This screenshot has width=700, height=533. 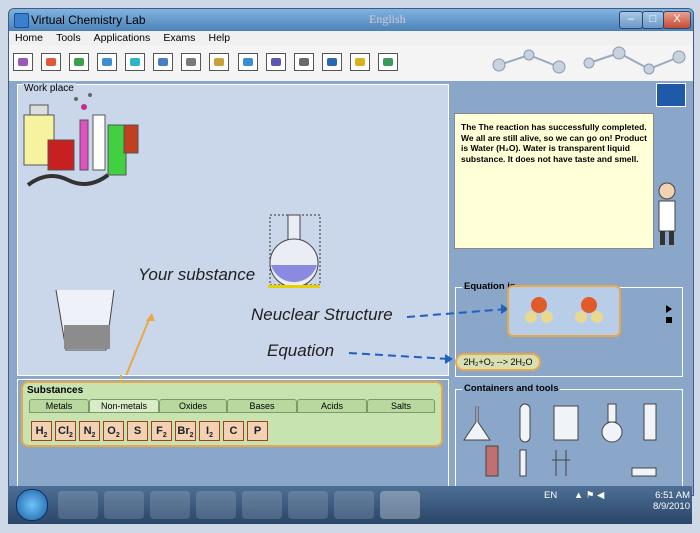 What do you see at coordinates (209, 431) in the screenshot?
I see `element-i-button: I2` at bounding box center [209, 431].